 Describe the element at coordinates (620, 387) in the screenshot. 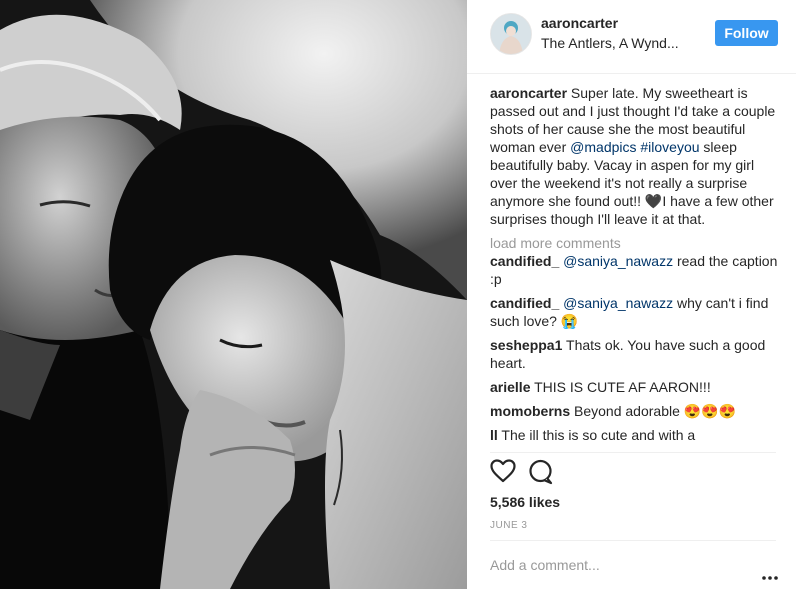

I see `comment-text: THIS IS CUTE AF AARON!!!` at that location.